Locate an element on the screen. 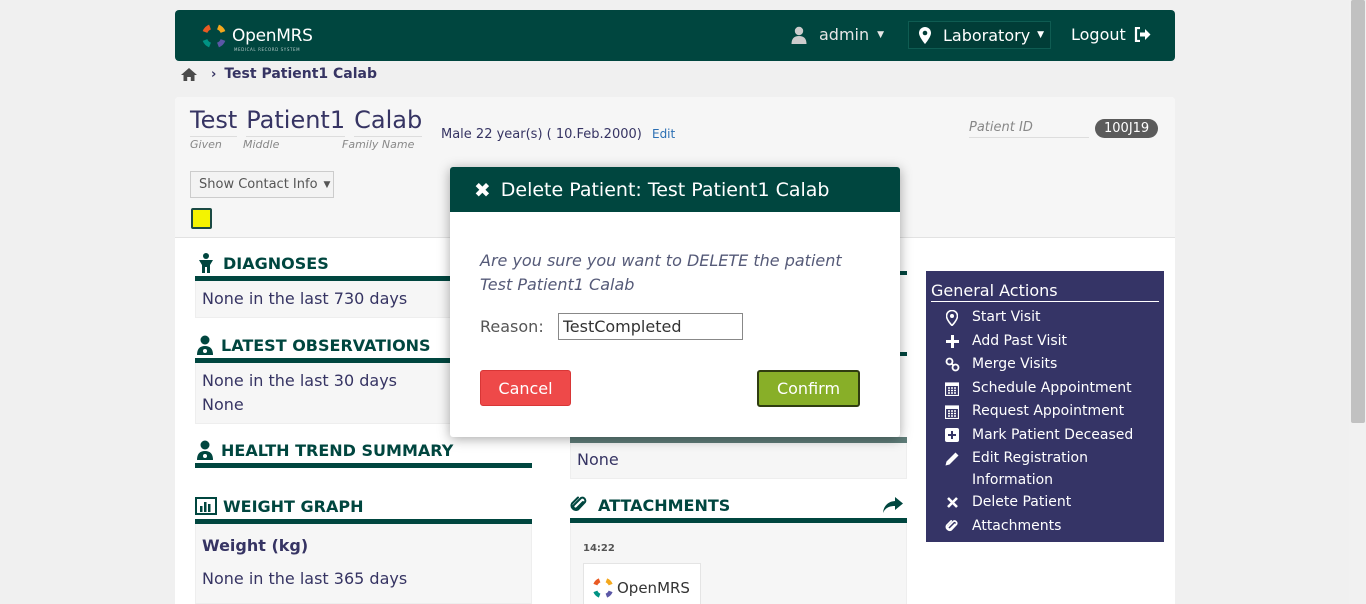 The height and width of the screenshot is (604, 1366). patient-id-label: Patient ID is located at coordinates (1029, 129).